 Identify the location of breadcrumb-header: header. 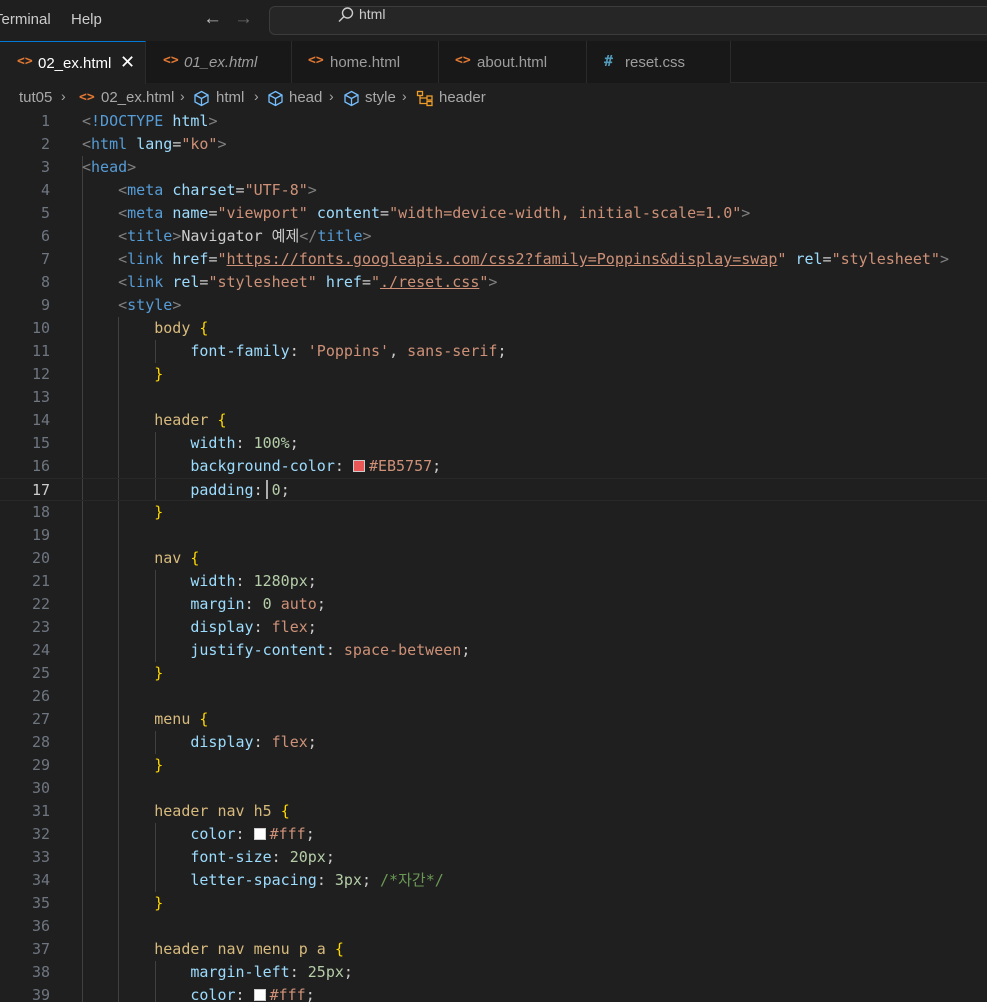
(462, 97).